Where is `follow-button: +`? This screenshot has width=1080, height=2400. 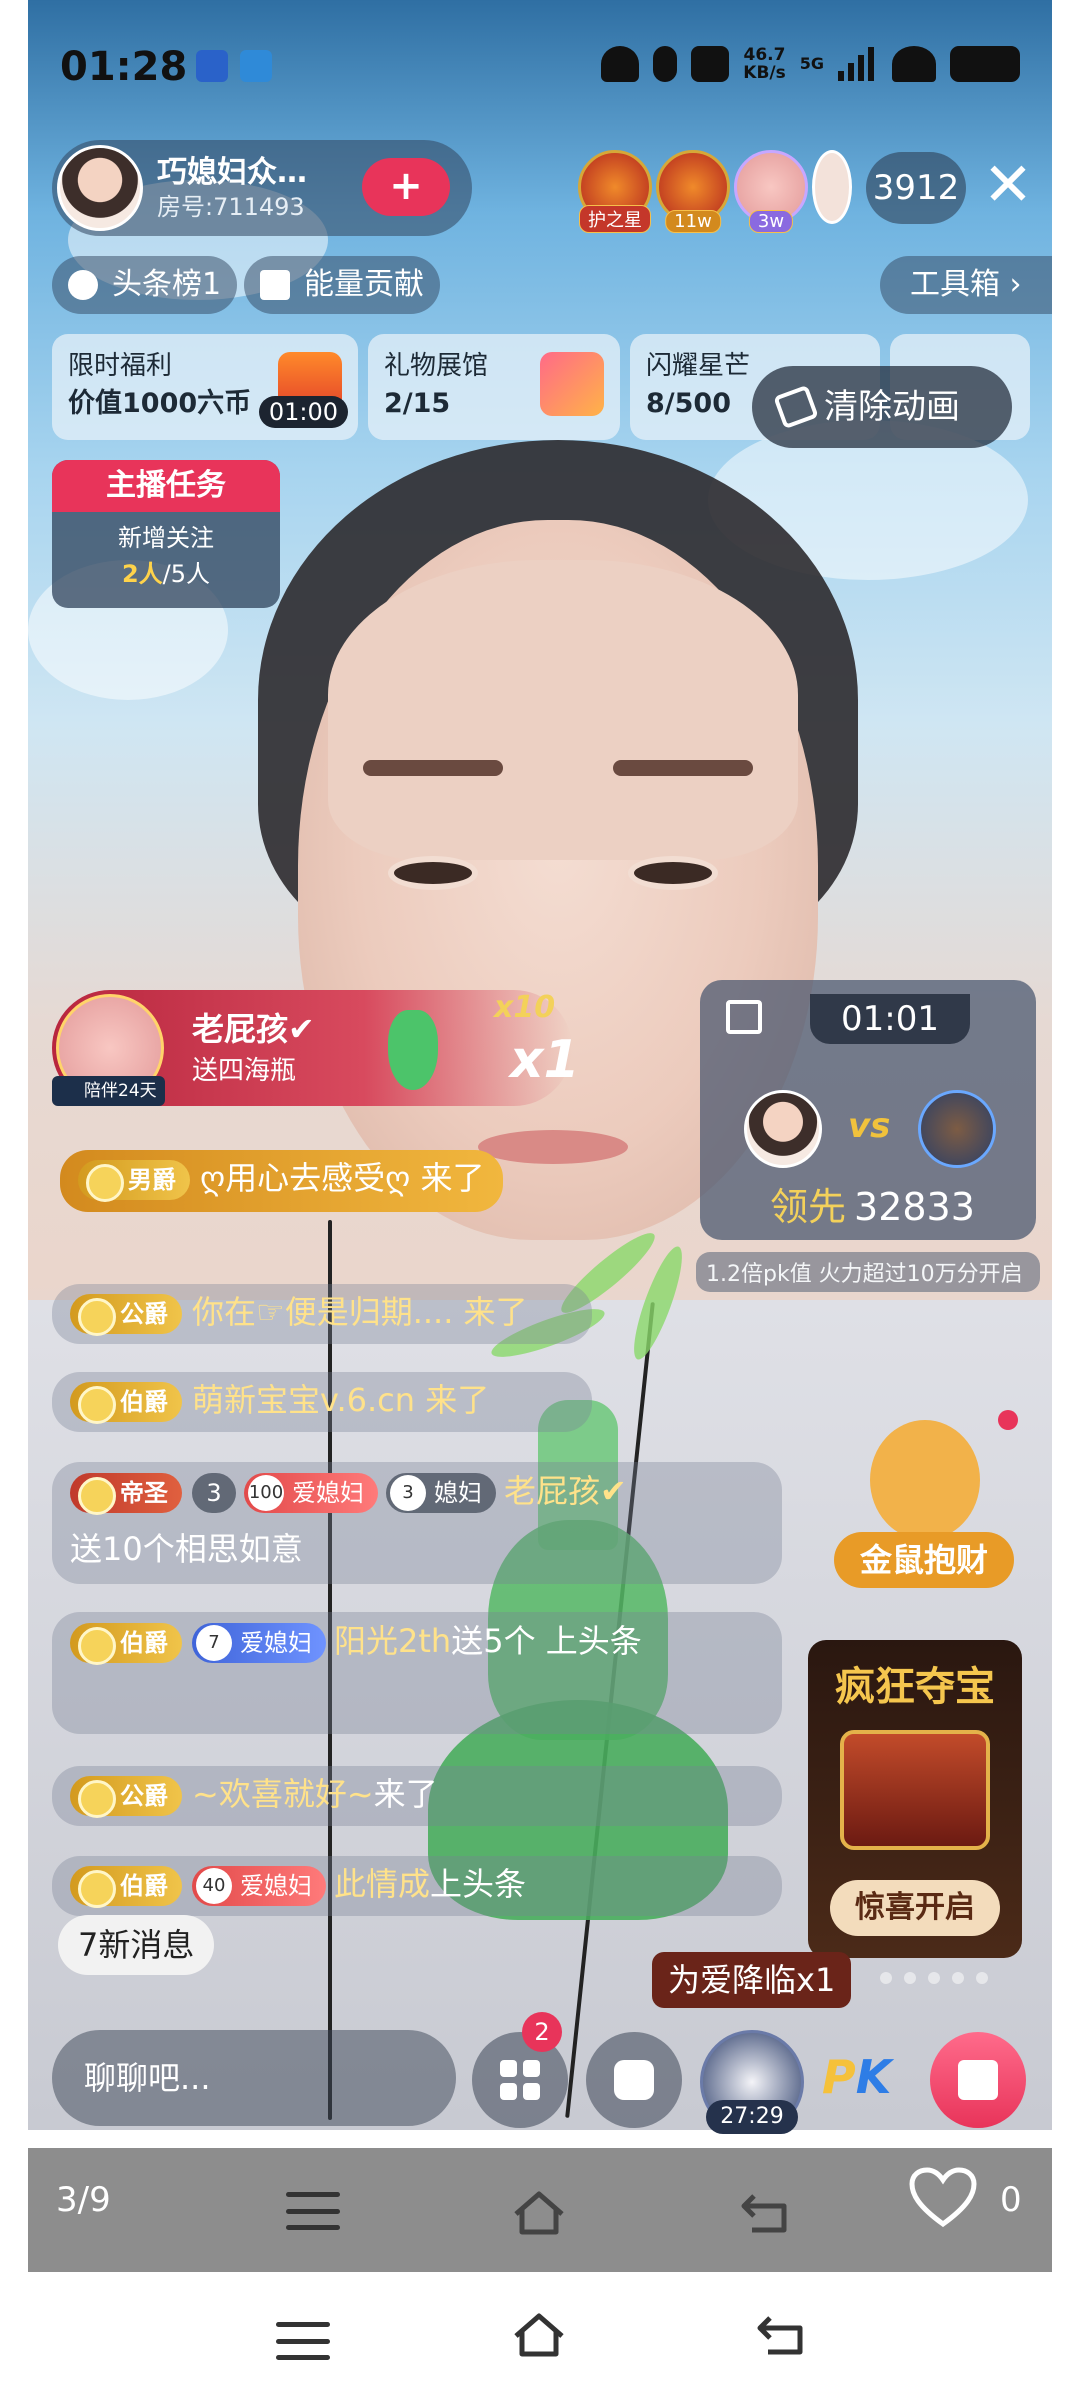
follow-button: + is located at coordinates (406, 187).